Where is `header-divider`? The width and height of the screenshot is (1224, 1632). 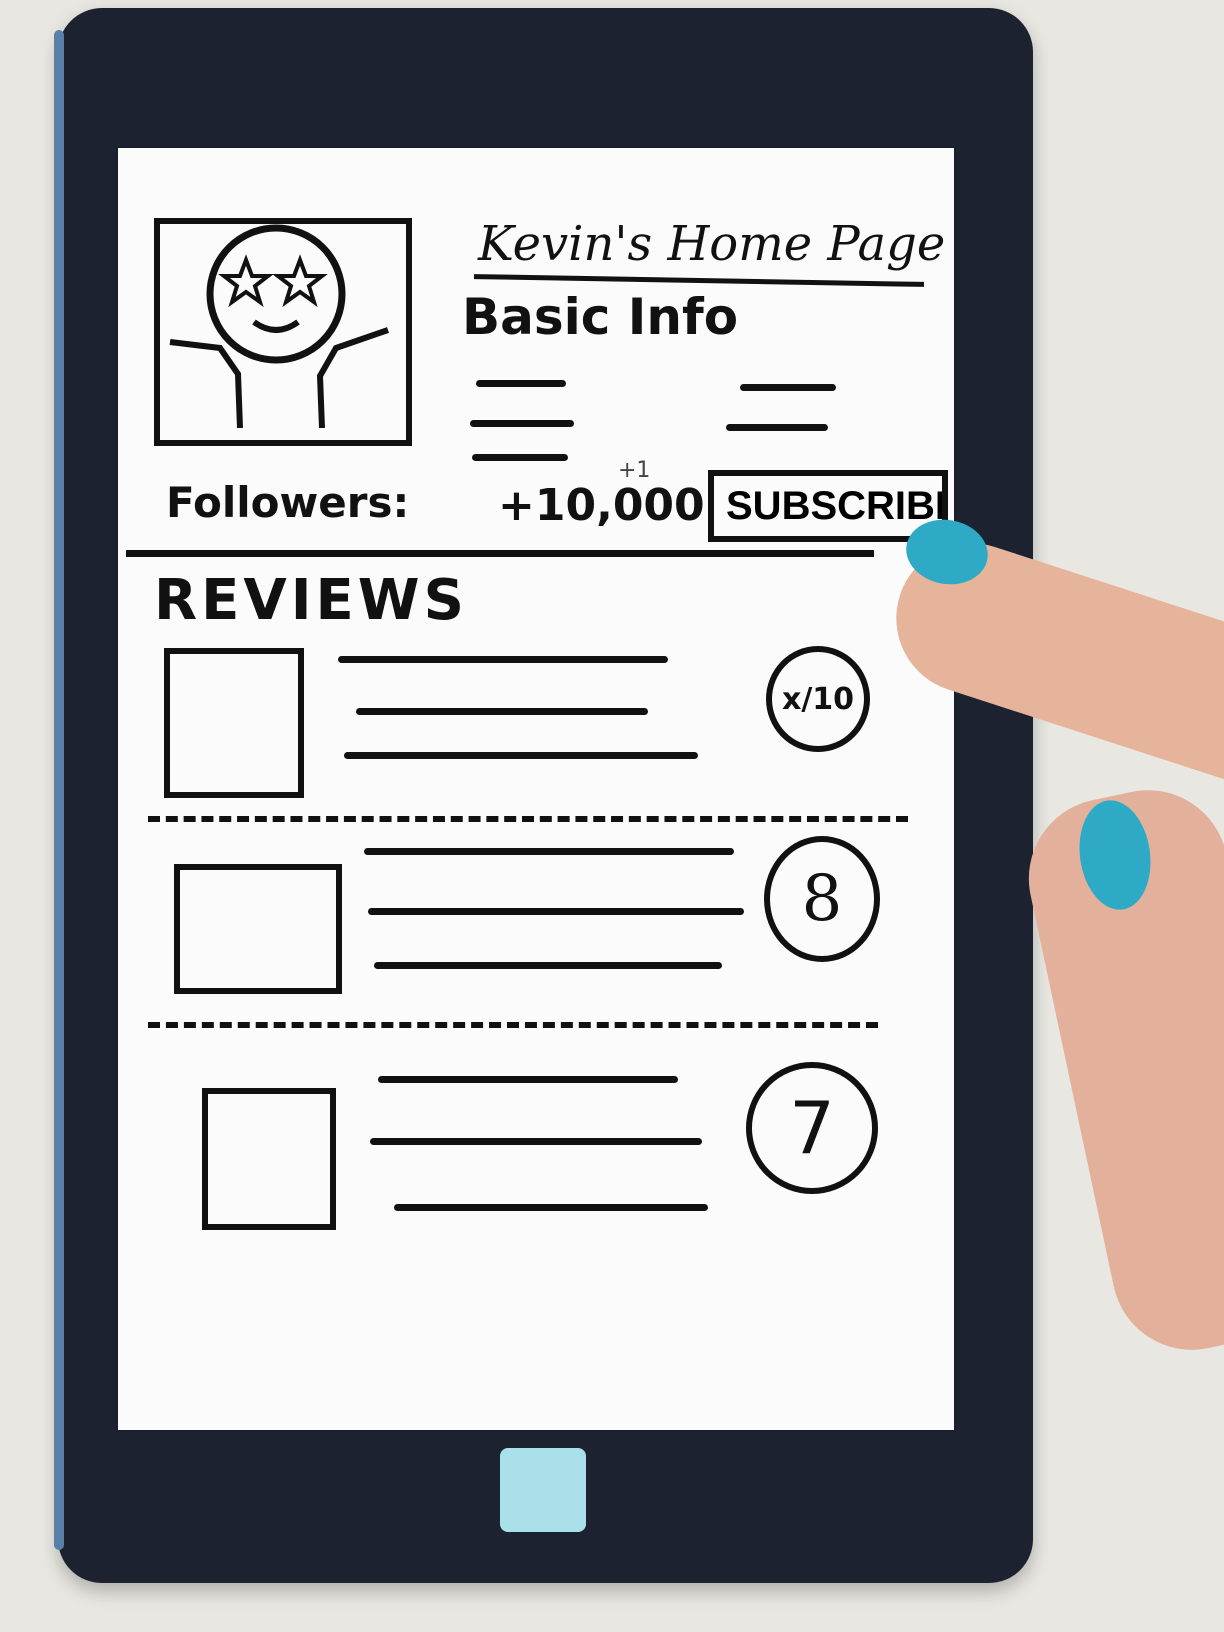 header-divider is located at coordinates (500, 553).